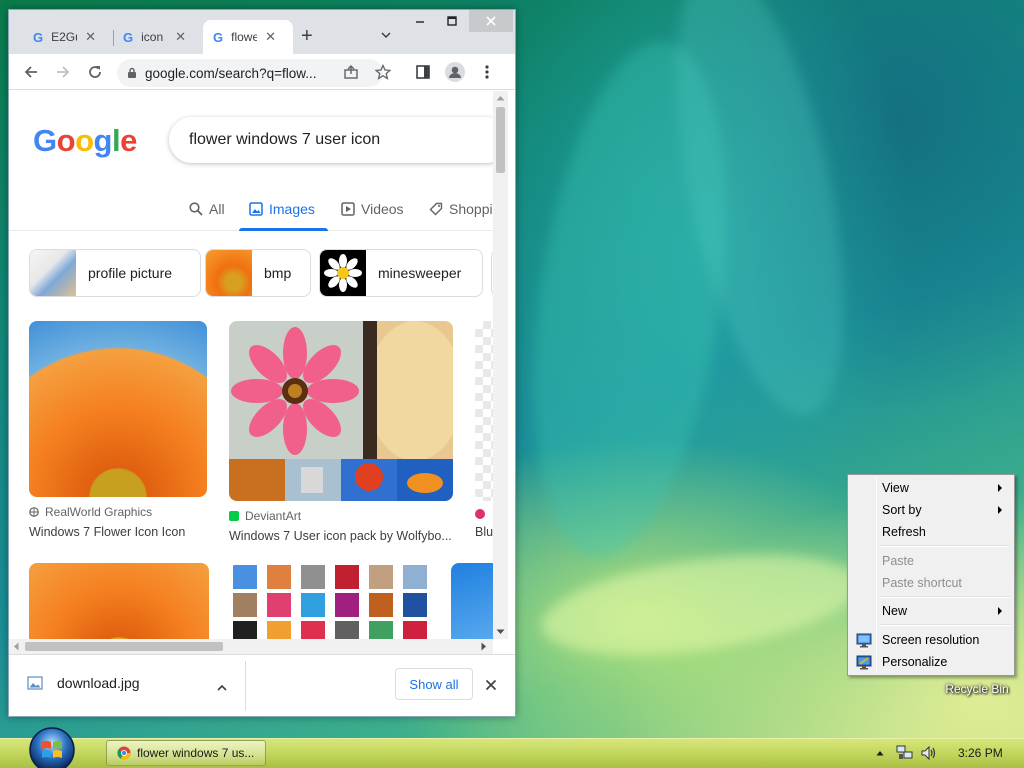 The height and width of the screenshot is (768, 1024). Describe the element at coordinates (931, 488) in the screenshot. I see `menu-item-view: View` at that location.